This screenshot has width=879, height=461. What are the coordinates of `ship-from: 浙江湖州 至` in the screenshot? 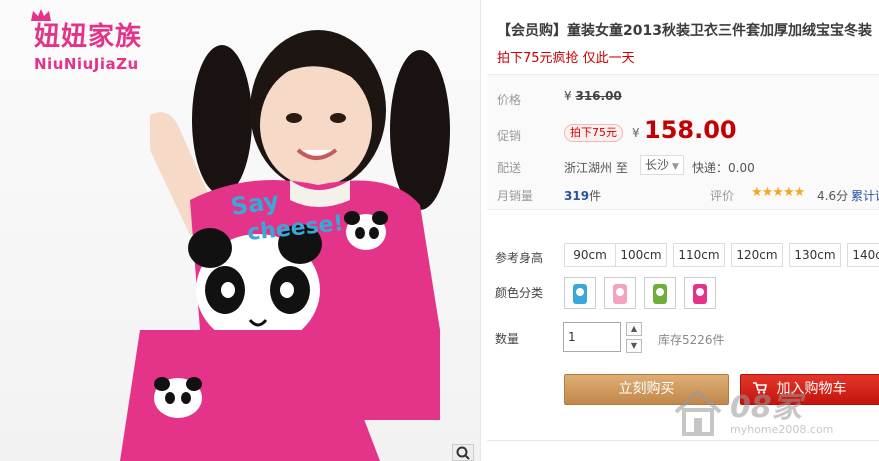 It's located at (596, 168).